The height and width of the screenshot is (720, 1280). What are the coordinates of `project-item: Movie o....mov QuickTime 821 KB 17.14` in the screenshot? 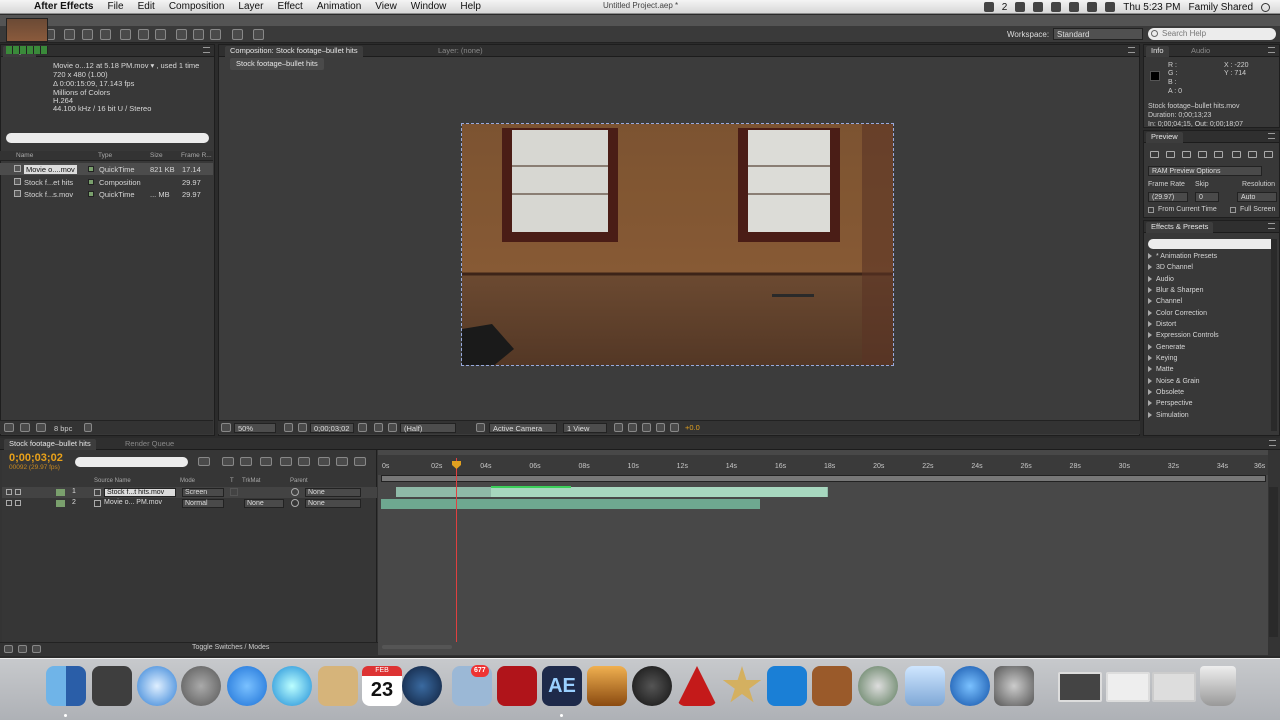 It's located at (106, 169).